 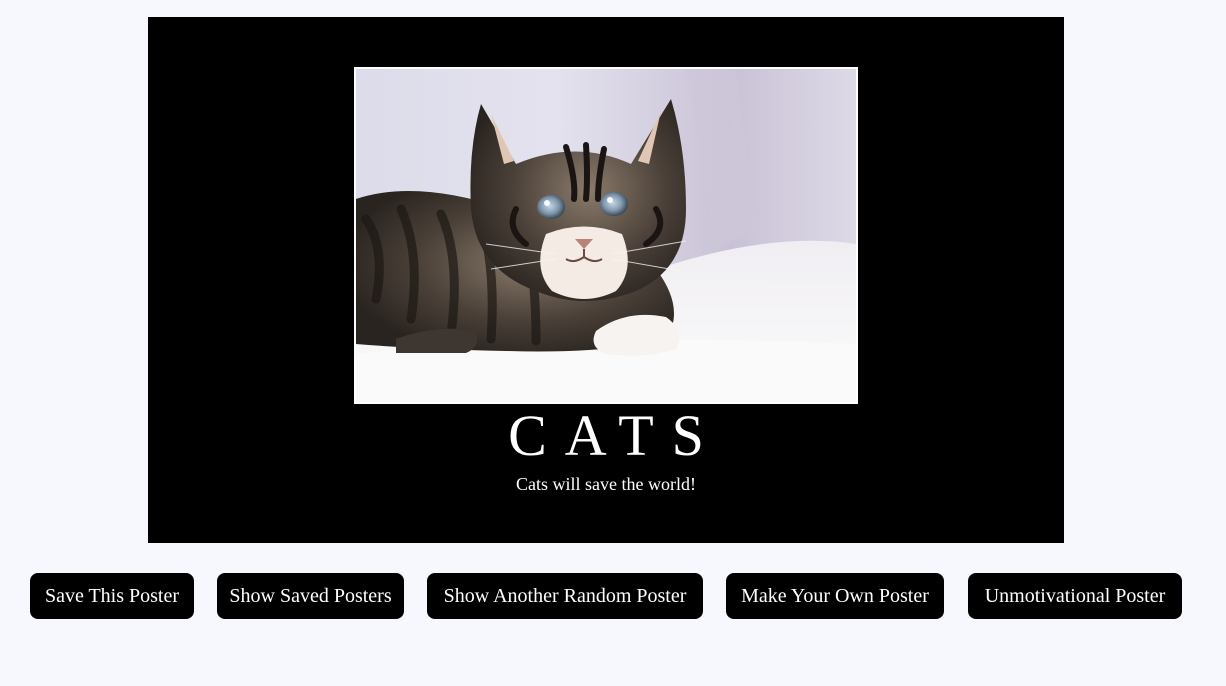 What do you see at coordinates (565, 596) in the screenshot?
I see `show-random-poster-button: Show Another Random Poster` at bounding box center [565, 596].